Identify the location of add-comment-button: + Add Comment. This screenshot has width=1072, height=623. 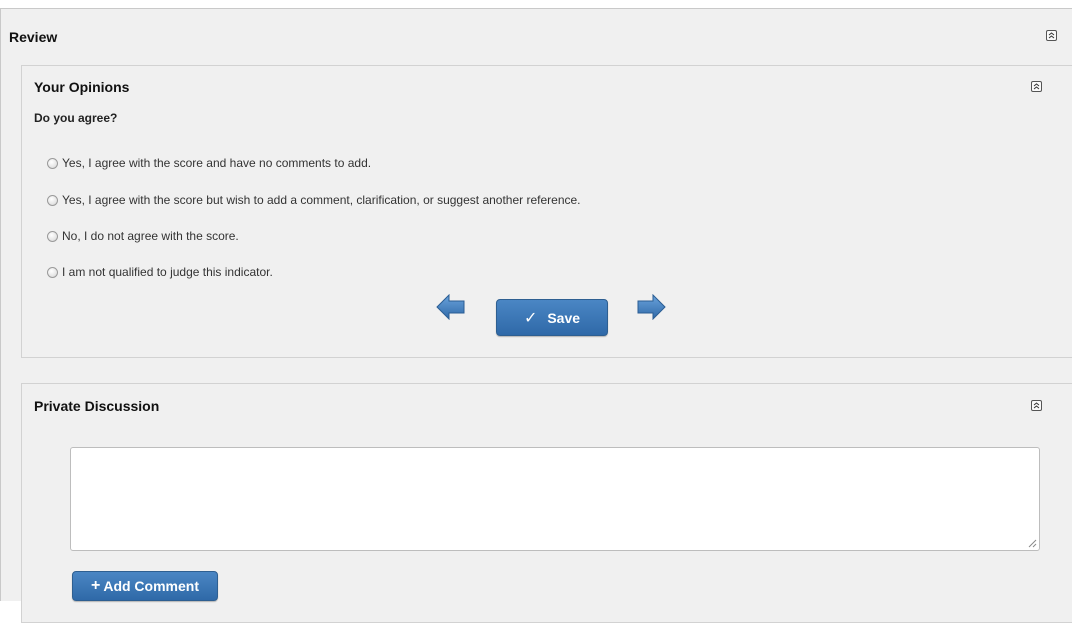
(145, 586).